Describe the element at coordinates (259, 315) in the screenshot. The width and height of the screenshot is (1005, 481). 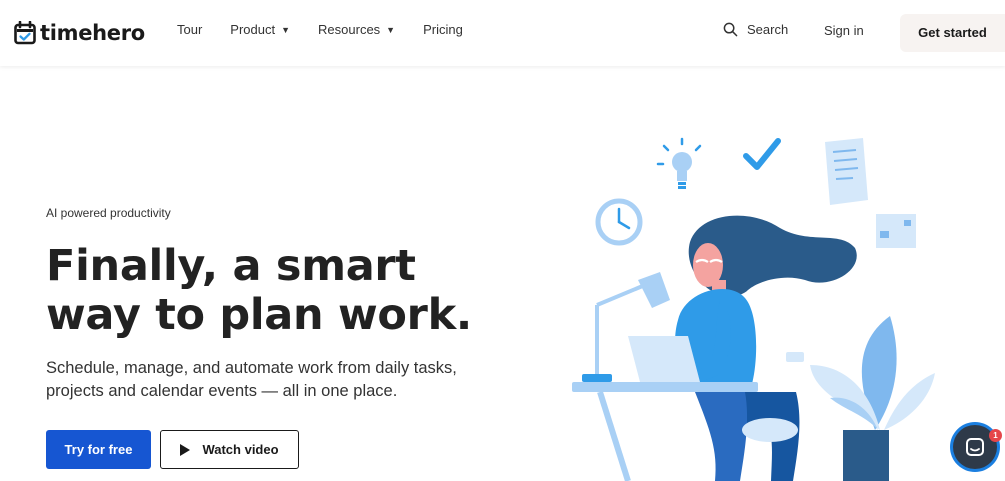
I see `headline-line-2: way to plan work.` at that location.